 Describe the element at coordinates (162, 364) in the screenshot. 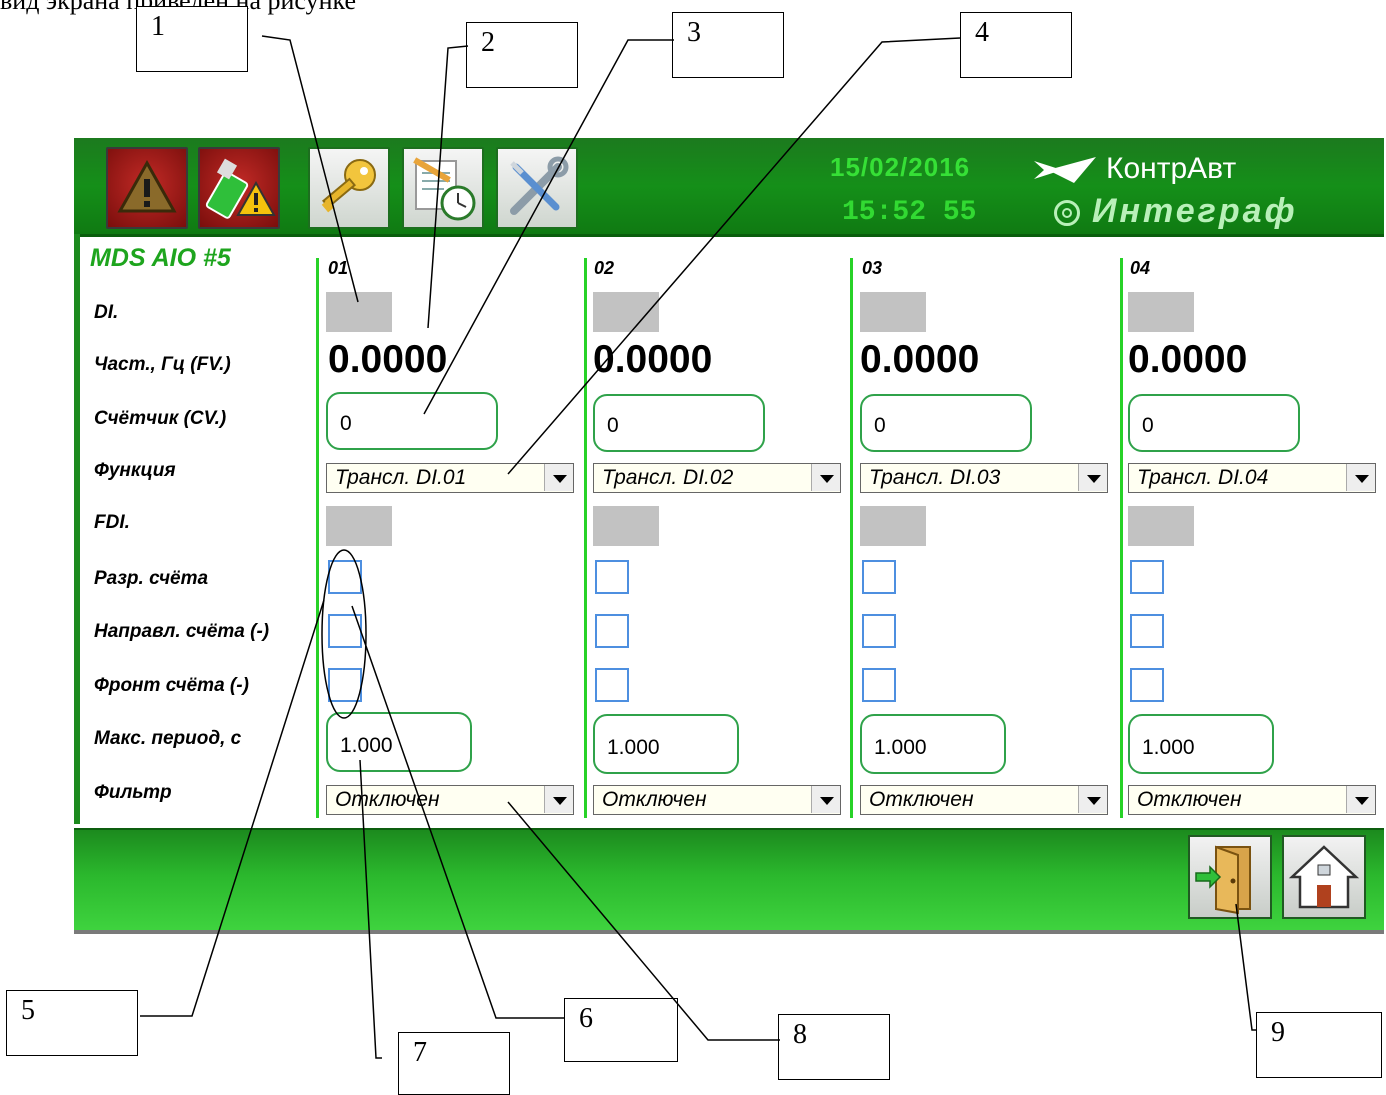

I see `label-freq: Част., Гц (FV.)` at that location.